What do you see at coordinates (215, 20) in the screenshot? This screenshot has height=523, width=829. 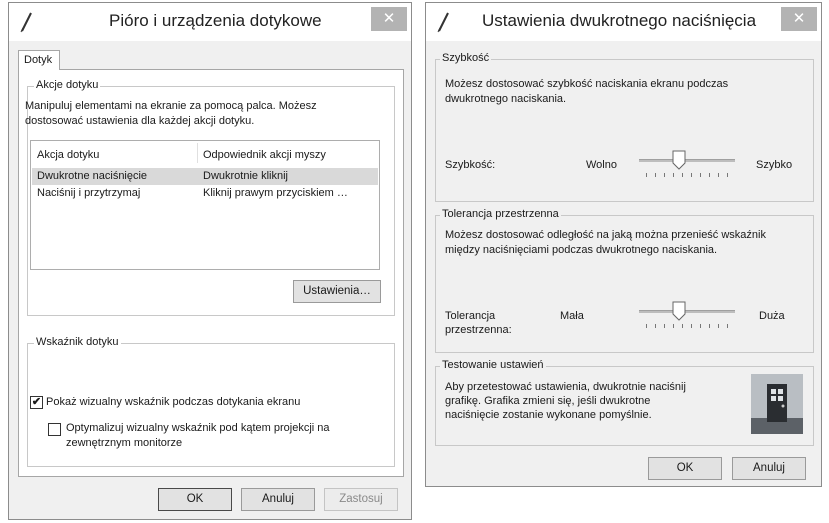 I see `window-title: Pióro i urządzenia dotykowe` at bounding box center [215, 20].